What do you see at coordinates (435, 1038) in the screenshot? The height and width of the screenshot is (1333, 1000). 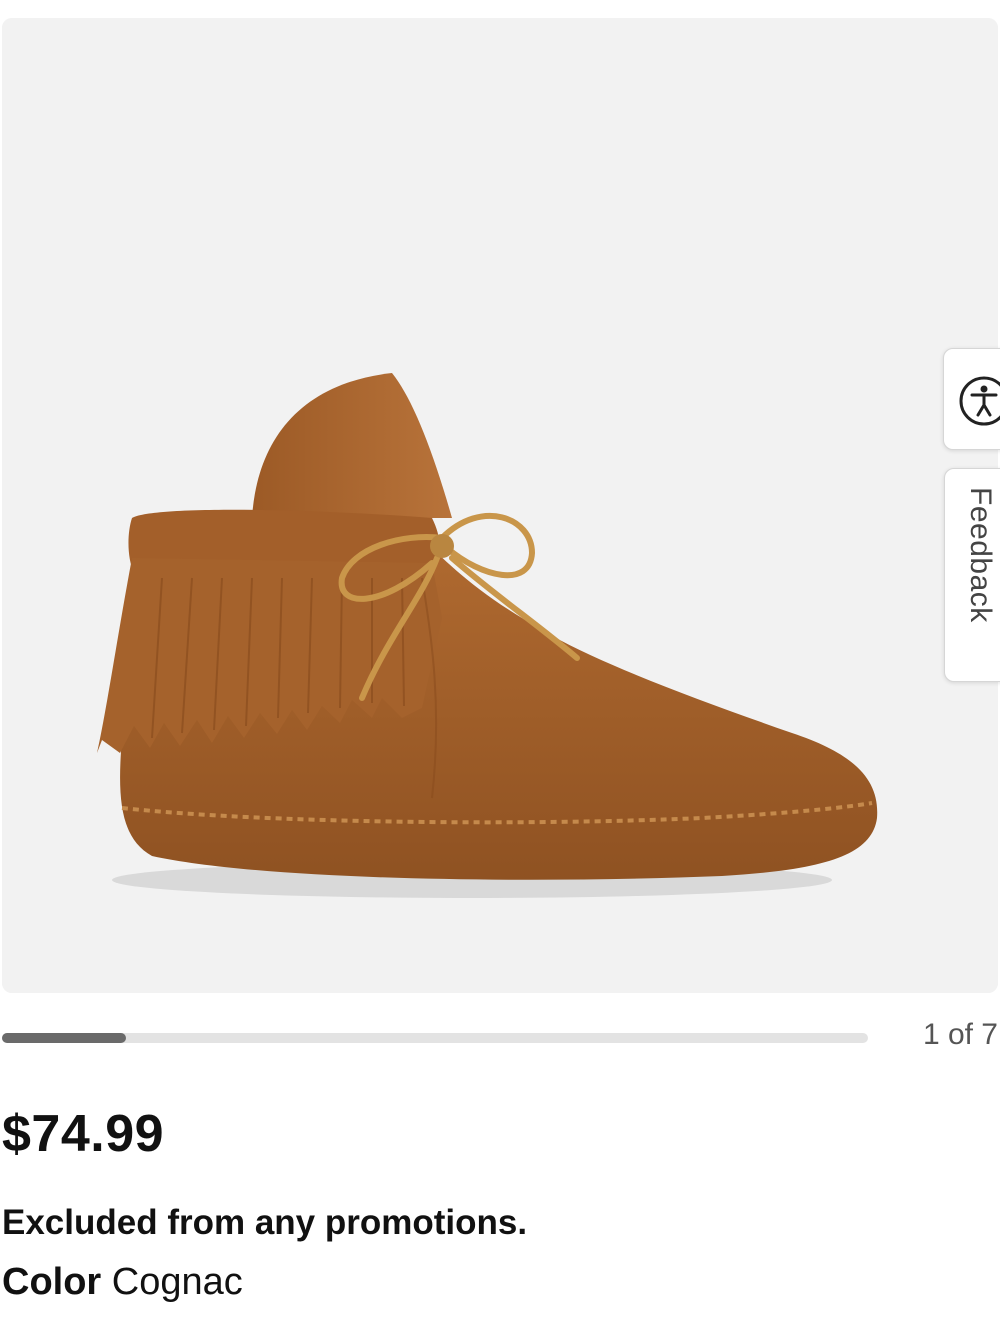 I see `gallery-progress-bar` at bounding box center [435, 1038].